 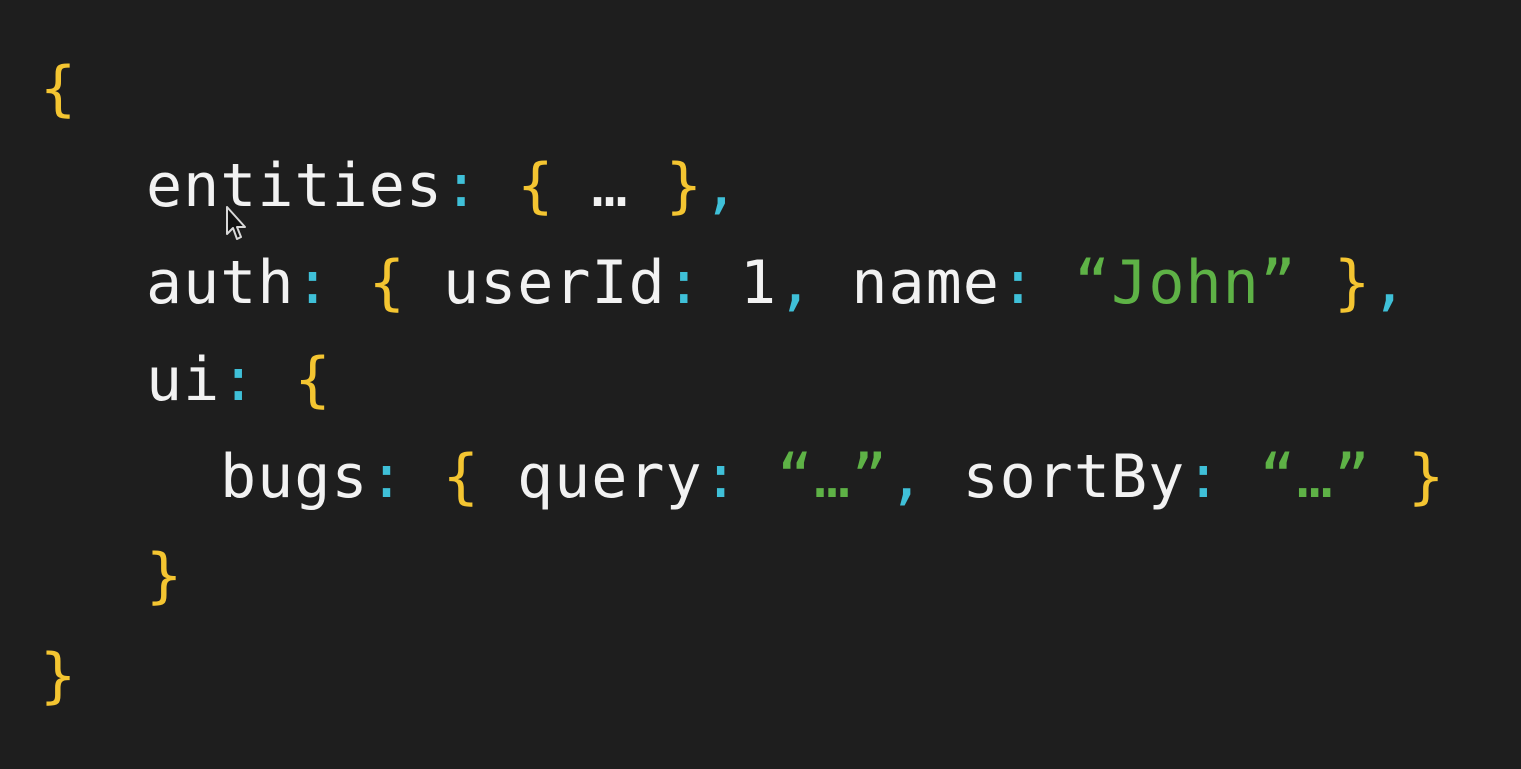 I want to click on code-token-ident: userId, so click(x=535, y=283).